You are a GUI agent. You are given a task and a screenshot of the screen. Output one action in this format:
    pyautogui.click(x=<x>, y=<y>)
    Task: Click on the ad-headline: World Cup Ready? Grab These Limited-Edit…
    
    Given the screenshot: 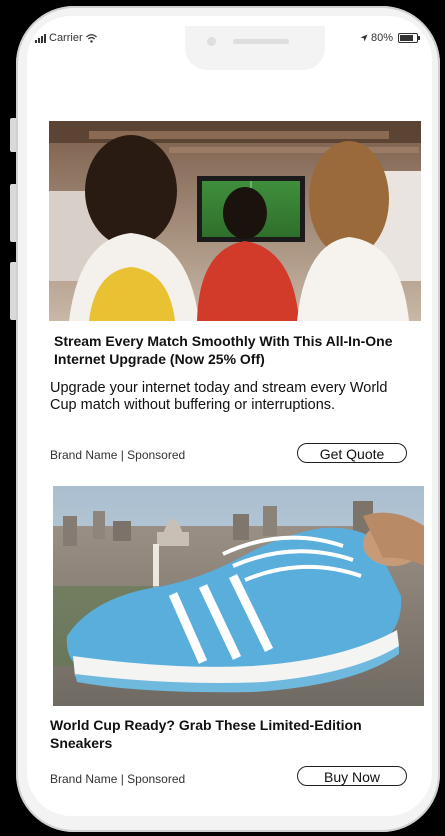 What is the action you would take?
    pyautogui.click(x=235, y=734)
    